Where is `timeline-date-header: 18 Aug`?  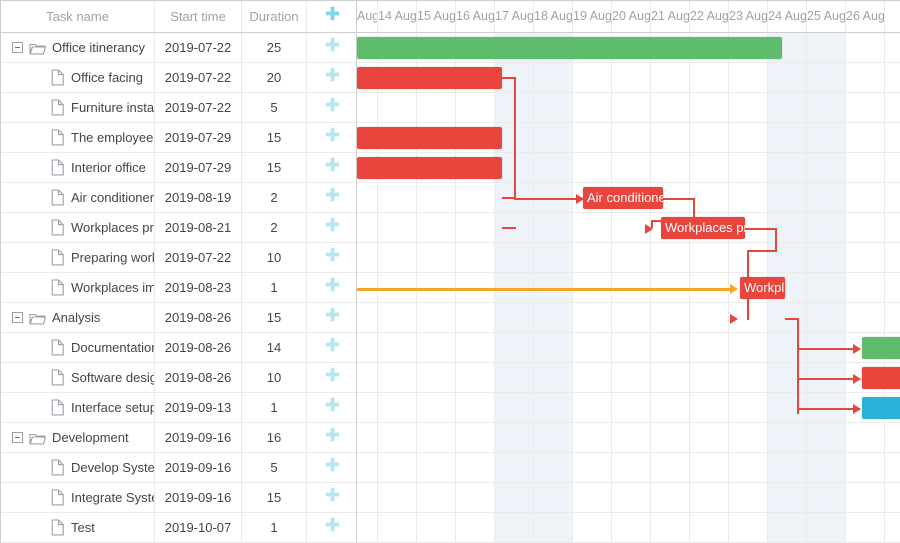
timeline-date-header: 18 Aug is located at coordinates (553, 16).